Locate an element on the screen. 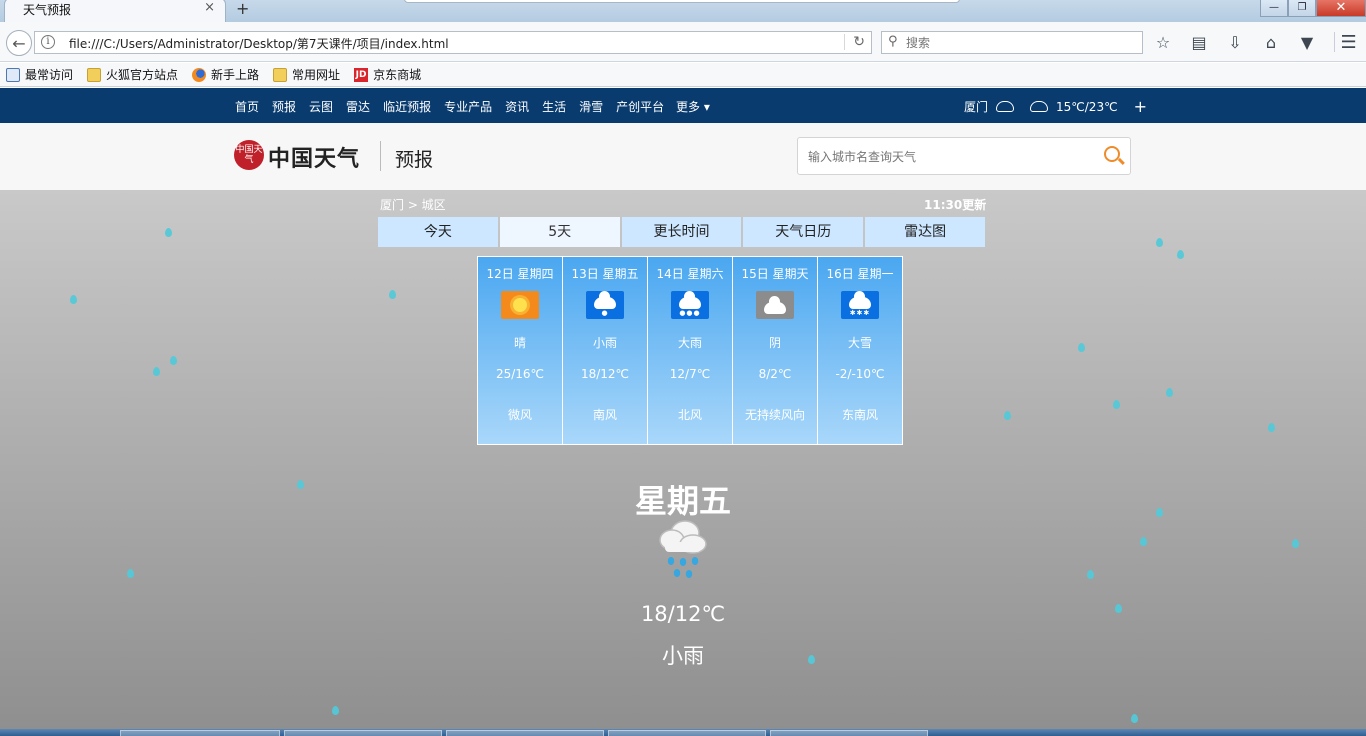 This screenshot has height=736, width=1366. card-wind: 无持续风向 is located at coordinates (774, 415).